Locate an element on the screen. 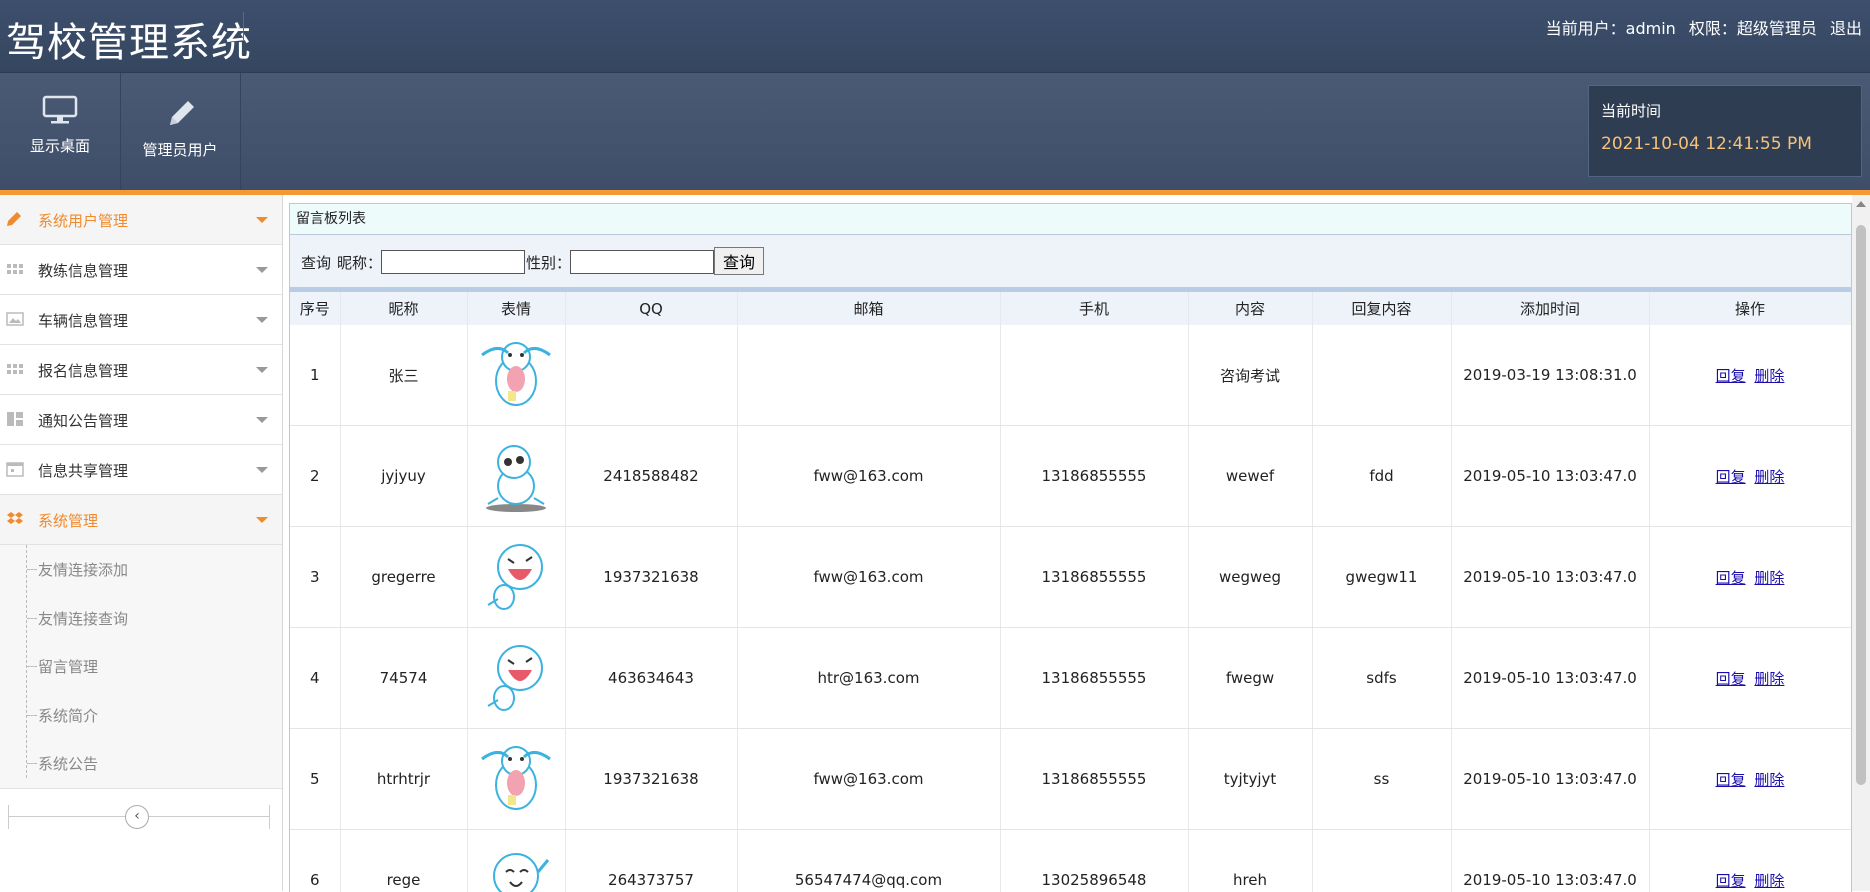  header-qq: QQ is located at coordinates (651, 308).